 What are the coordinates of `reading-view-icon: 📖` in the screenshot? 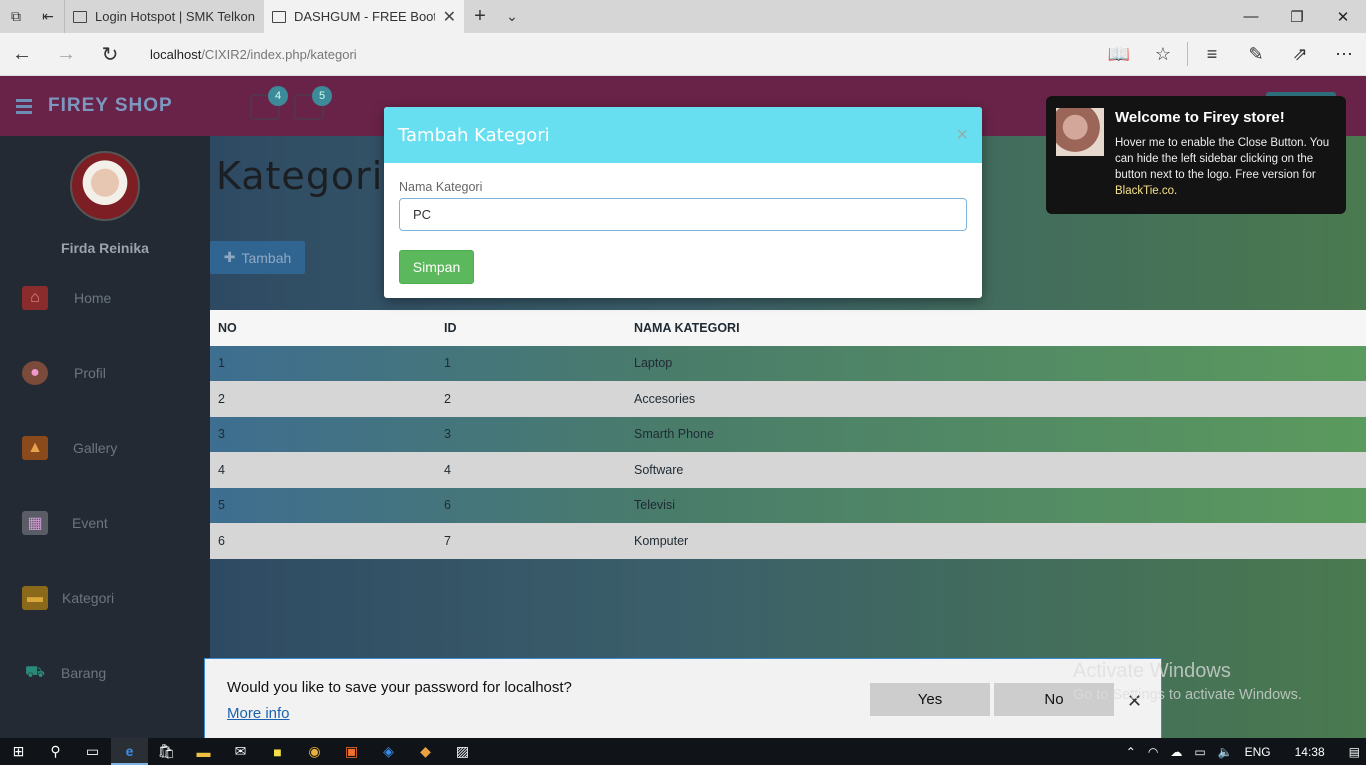 It's located at (1119, 54).